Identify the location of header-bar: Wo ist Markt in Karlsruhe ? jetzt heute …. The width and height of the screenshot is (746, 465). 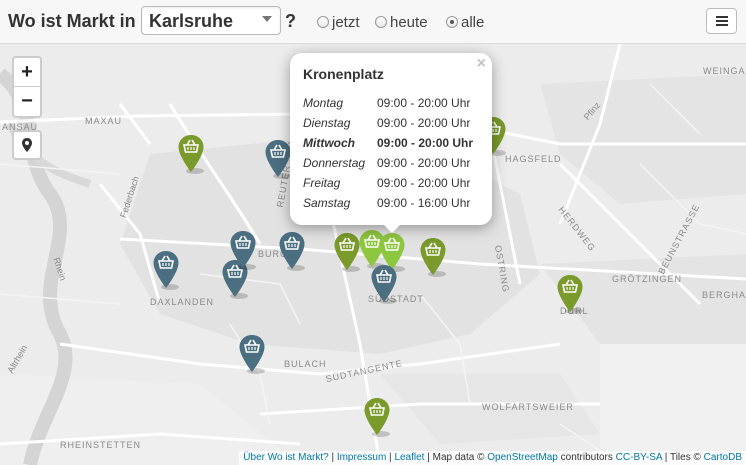
(373, 22).